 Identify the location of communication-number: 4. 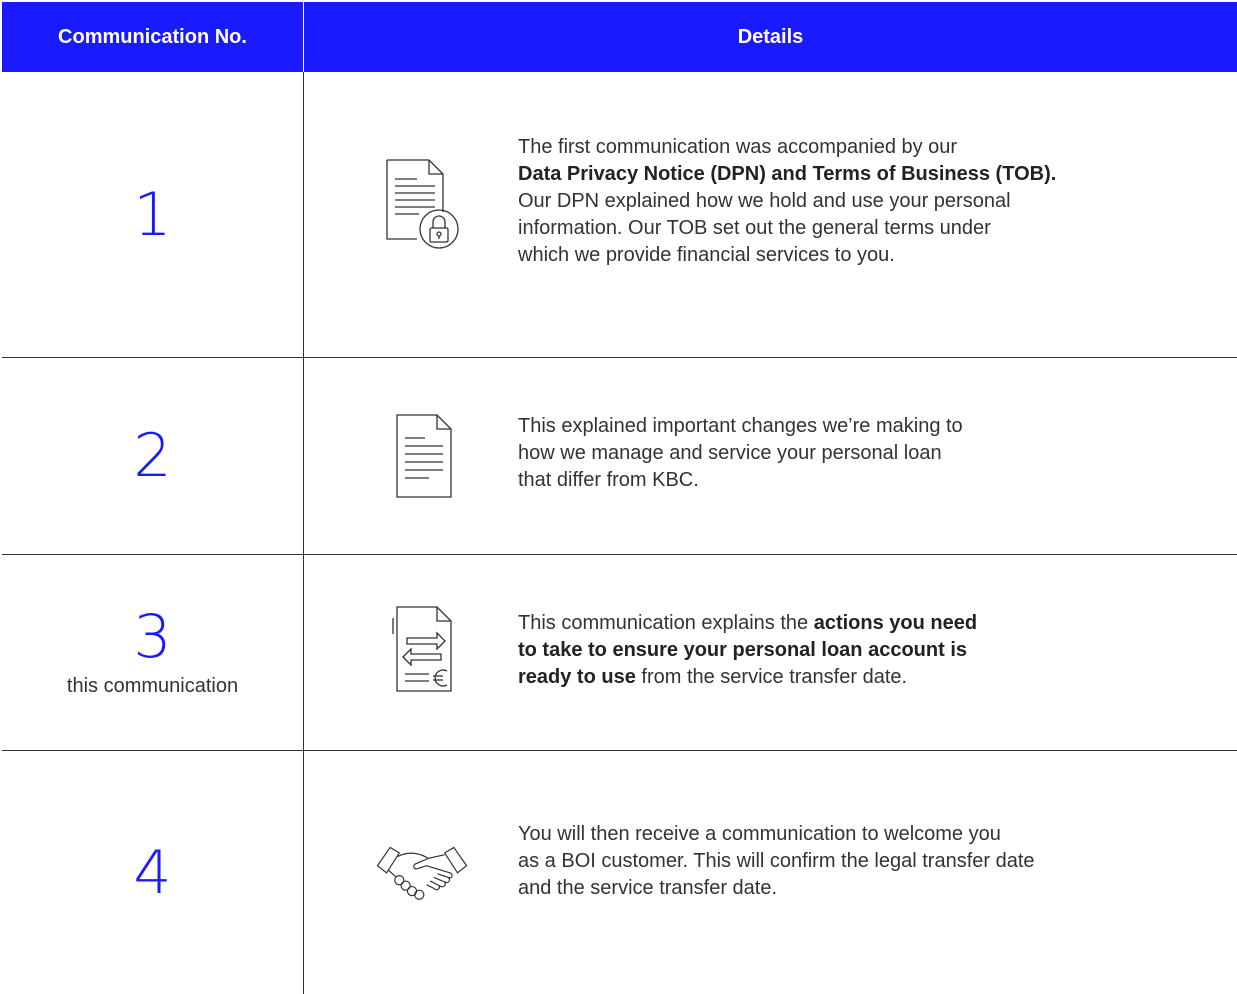
(152, 872).